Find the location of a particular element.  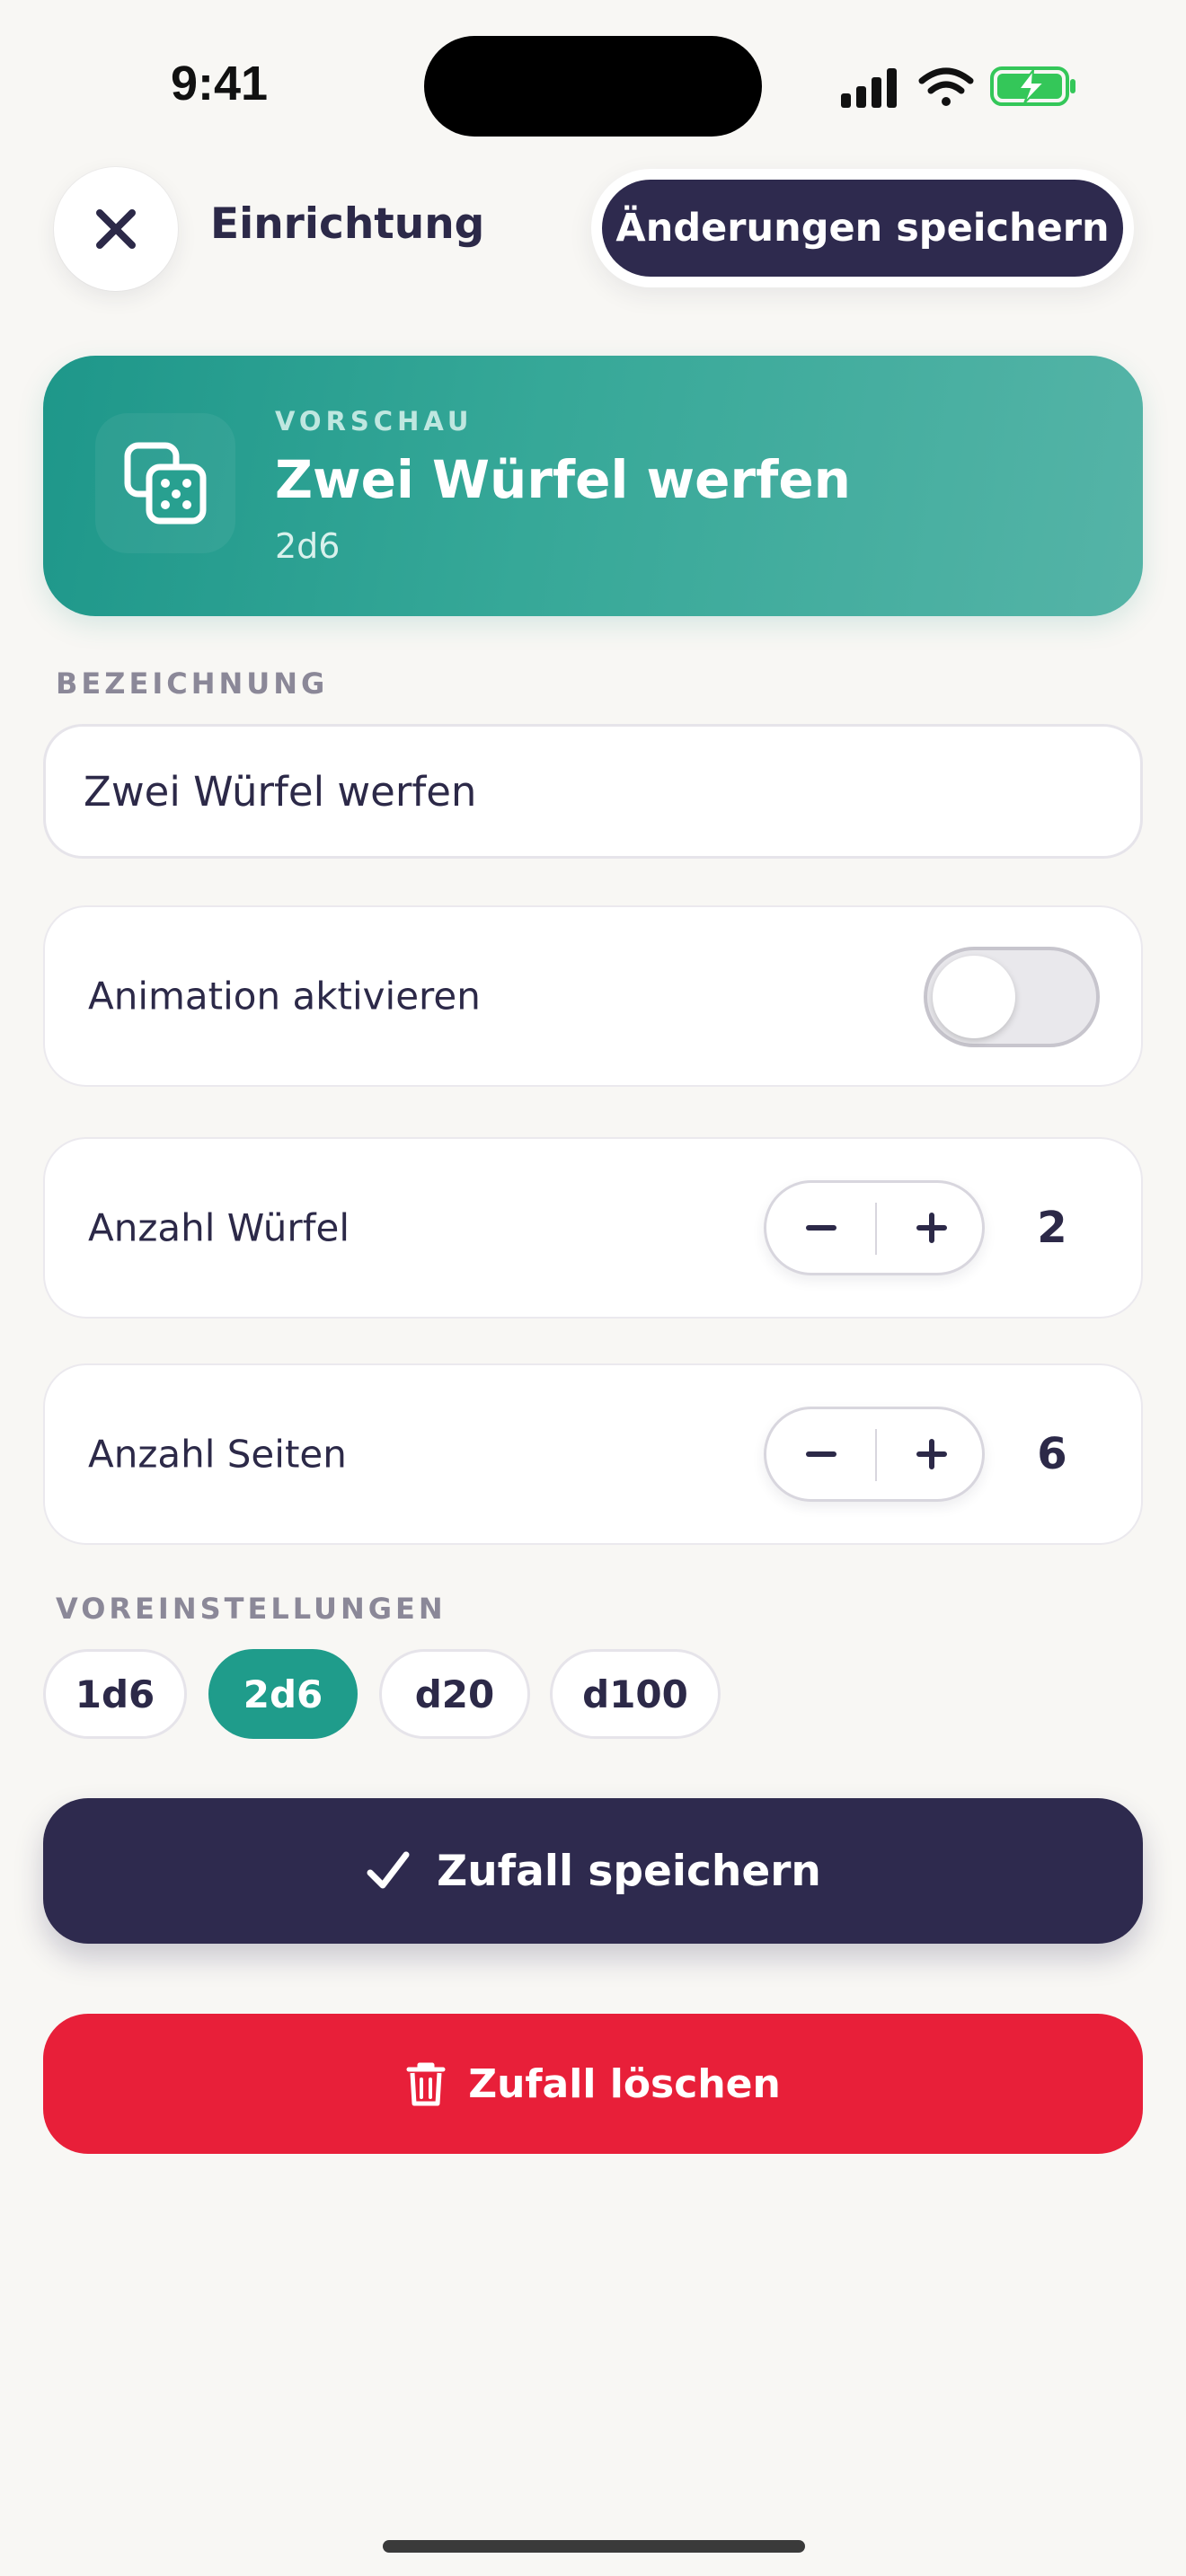

save-random-label: Zufall speichern is located at coordinates (629, 1871).